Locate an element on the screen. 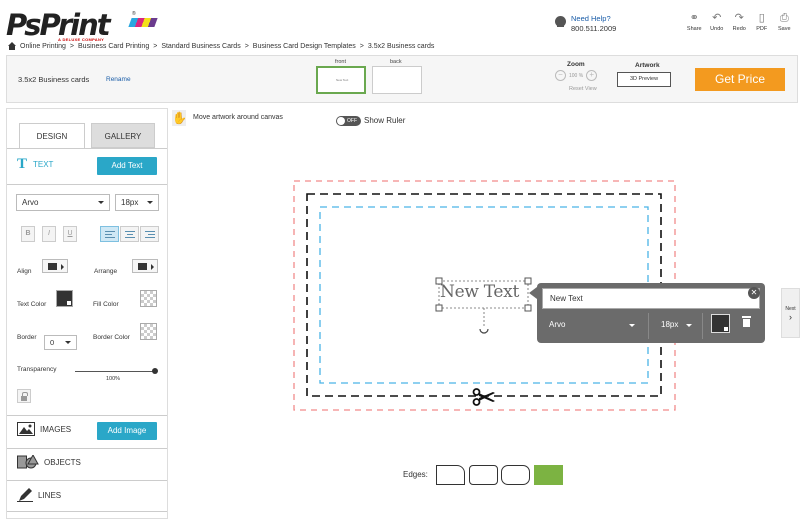 This screenshot has height=519, width=800. pencil-icon is located at coordinates (25, 495).